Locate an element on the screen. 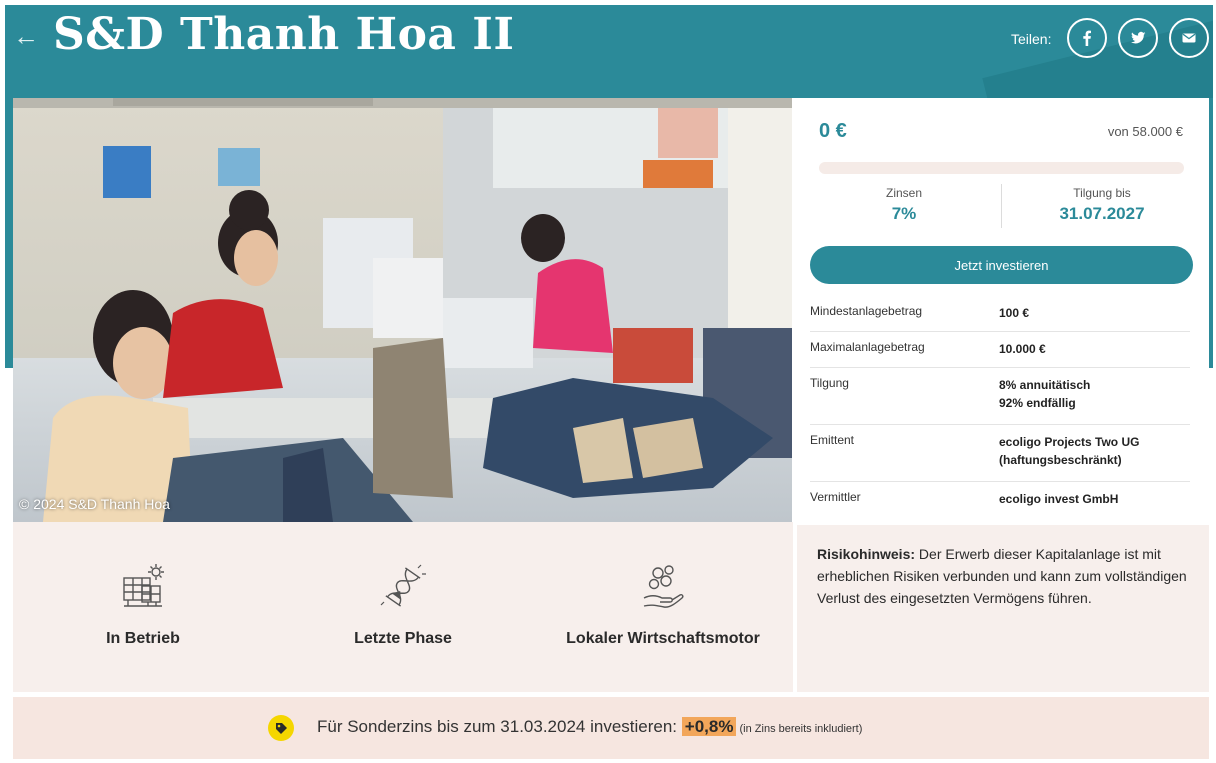 The width and height of the screenshot is (1216, 763). feature-last-phase: Letzte Phase is located at coordinates (403, 606).